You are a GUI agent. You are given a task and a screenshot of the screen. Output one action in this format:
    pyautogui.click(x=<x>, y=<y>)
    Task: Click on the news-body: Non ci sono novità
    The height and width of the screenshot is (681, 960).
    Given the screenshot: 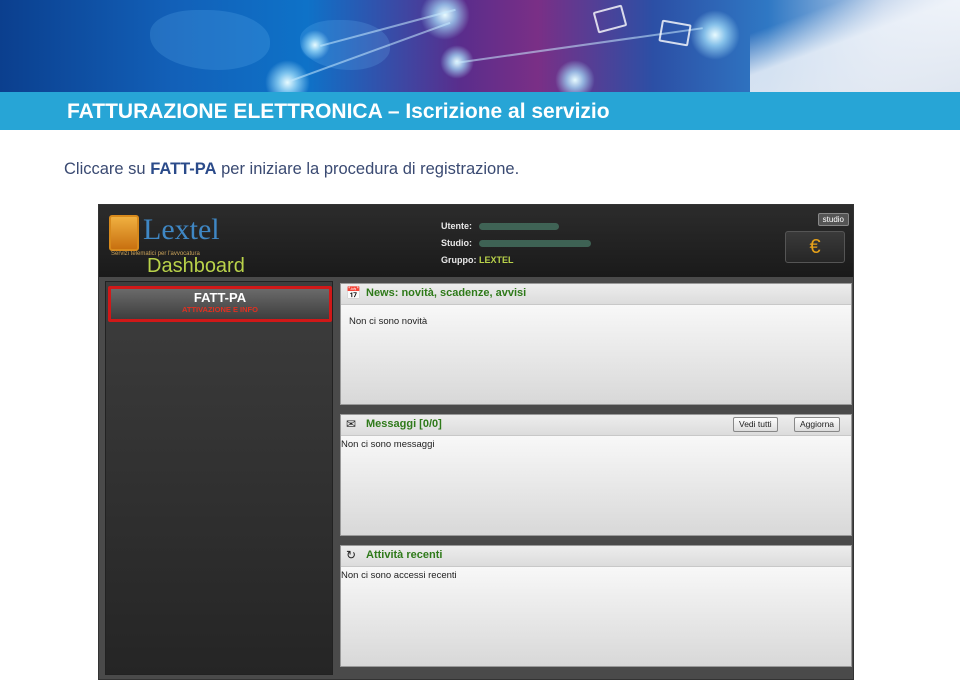 What is the action you would take?
    pyautogui.click(x=388, y=321)
    